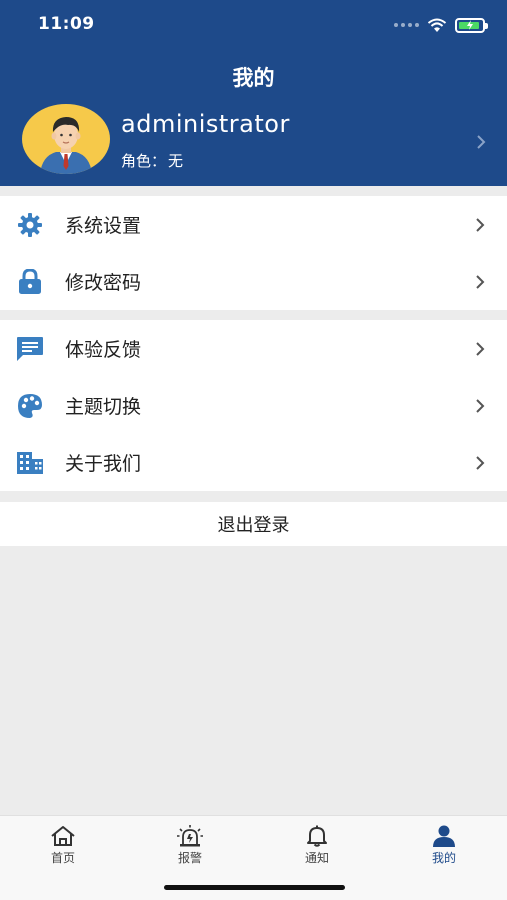 The height and width of the screenshot is (900, 507). What do you see at coordinates (253, 524) in the screenshot?
I see `logout-button: 退出登录` at bounding box center [253, 524].